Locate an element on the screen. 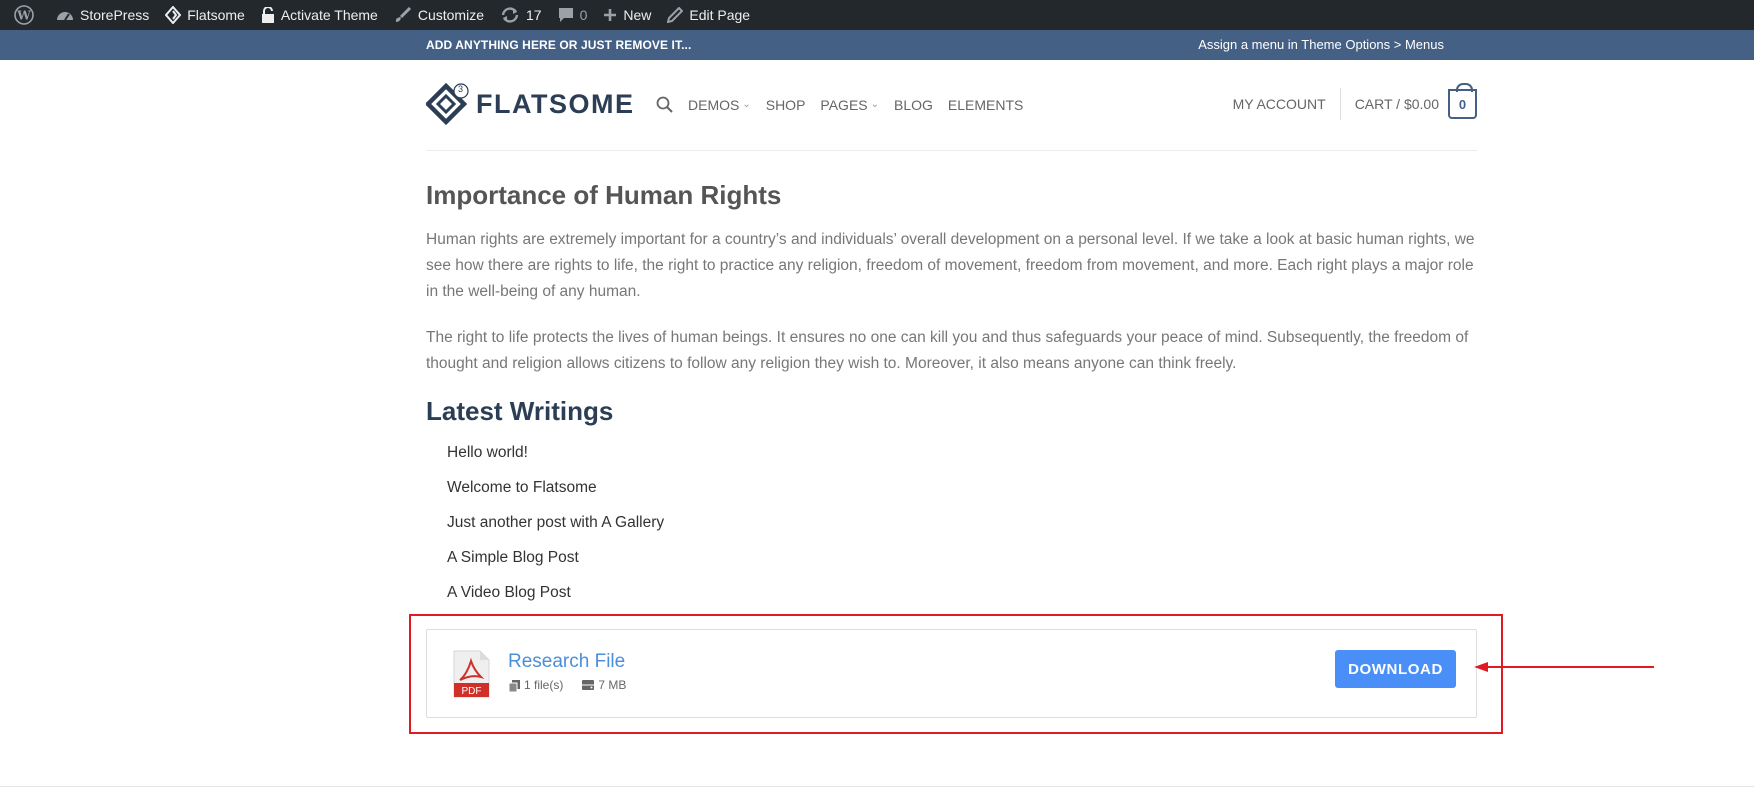 Image resolution: width=1754 pixels, height=790 pixels. customize-link: Customize is located at coordinates (439, 15).